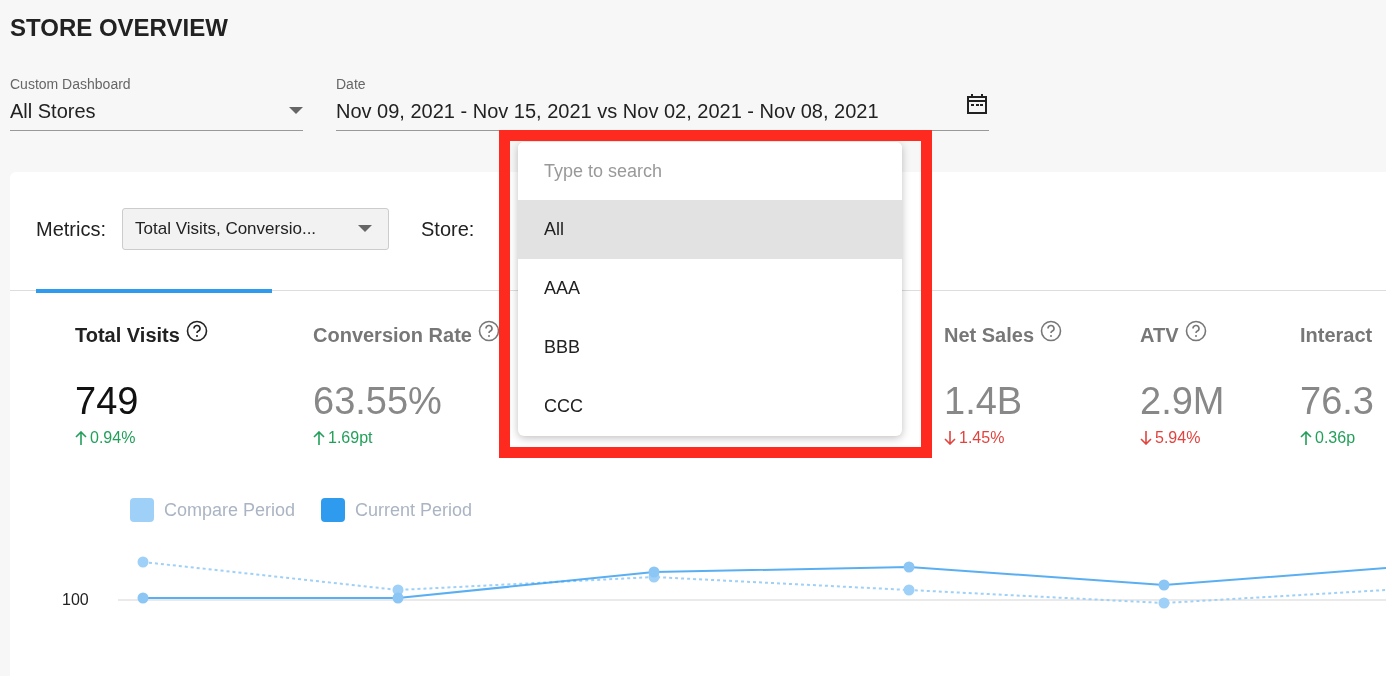 This screenshot has width=1386, height=676. What do you see at coordinates (710, 347) in the screenshot?
I see `store-option: BBB` at bounding box center [710, 347].